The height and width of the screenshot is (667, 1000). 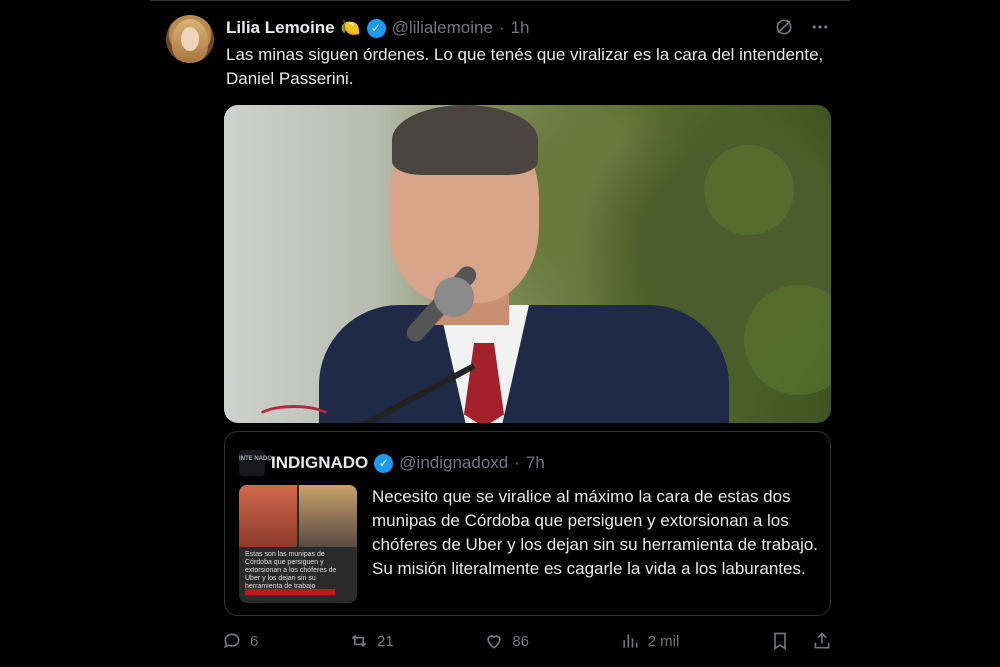 I want to click on quoted-author-name: INDIGNADO, so click(x=319, y=463).